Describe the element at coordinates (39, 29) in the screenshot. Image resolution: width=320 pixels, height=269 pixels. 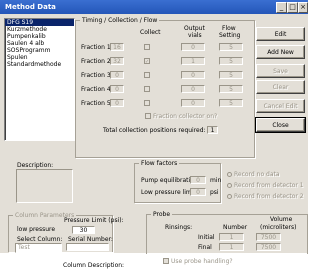
I see `method-item: Kurzmethode` at that location.